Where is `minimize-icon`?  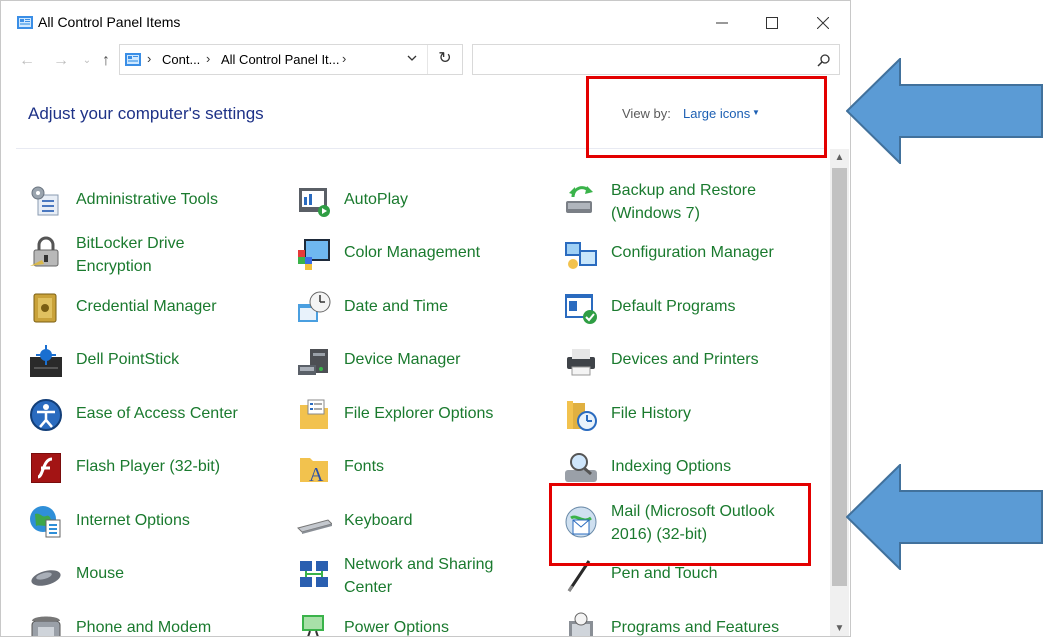
minimize-icon is located at coordinates (722, 23).